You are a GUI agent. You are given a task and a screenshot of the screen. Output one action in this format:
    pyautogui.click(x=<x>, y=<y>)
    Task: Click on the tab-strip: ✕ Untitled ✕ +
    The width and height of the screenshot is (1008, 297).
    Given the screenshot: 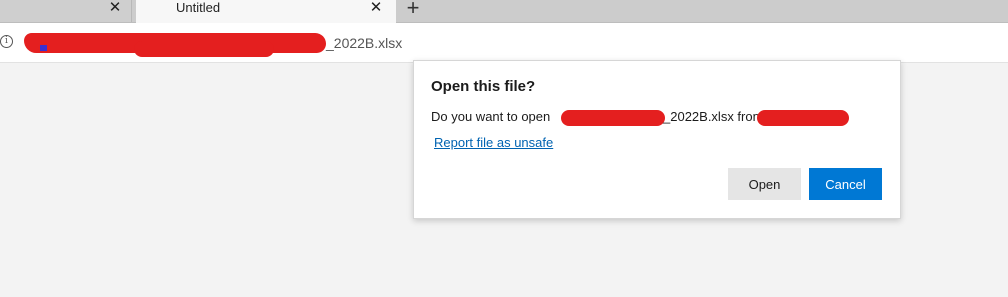 What is the action you would take?
    pyautogui.click(x=504, y=11)
    